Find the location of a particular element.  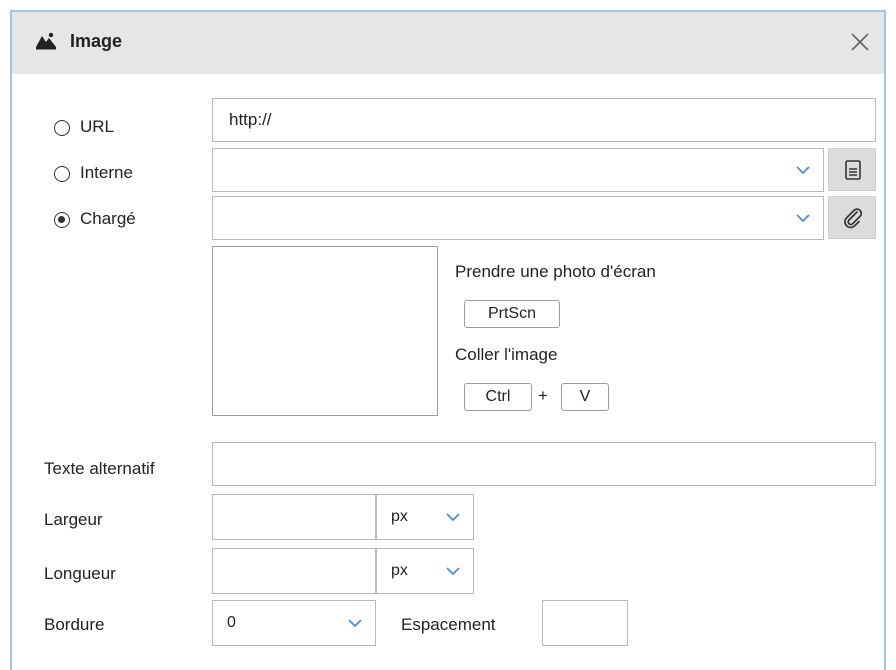

paste-label: Coller l'image is located at coordinates (506, 354).